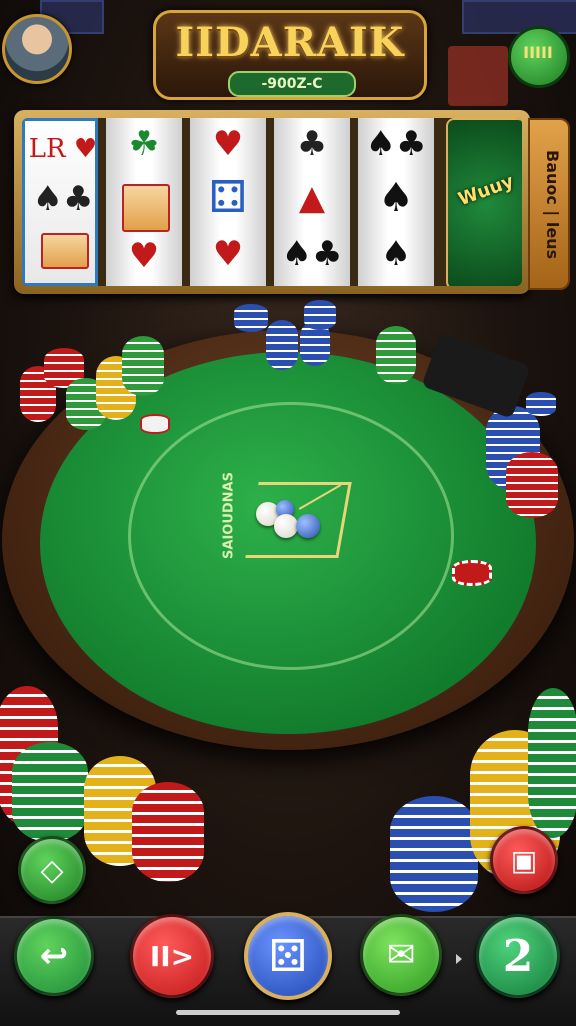 The height and width of the screenshot is (1026, 576). I want to click on reel-3-symbol-bottom: ♥, so click(228, 254).